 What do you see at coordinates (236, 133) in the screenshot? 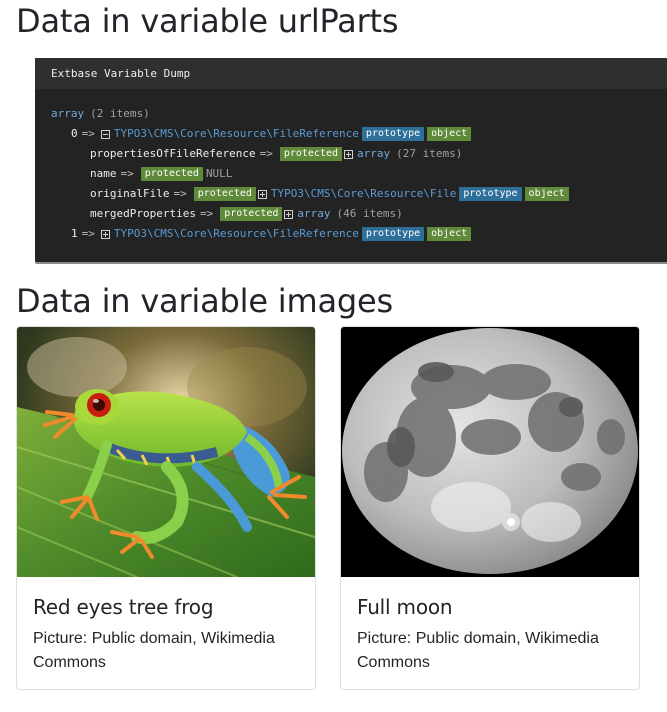
I see `item-0-class: TYPO3\CMS\Core\Resource\FileReference` at bounding box center [236, 133].